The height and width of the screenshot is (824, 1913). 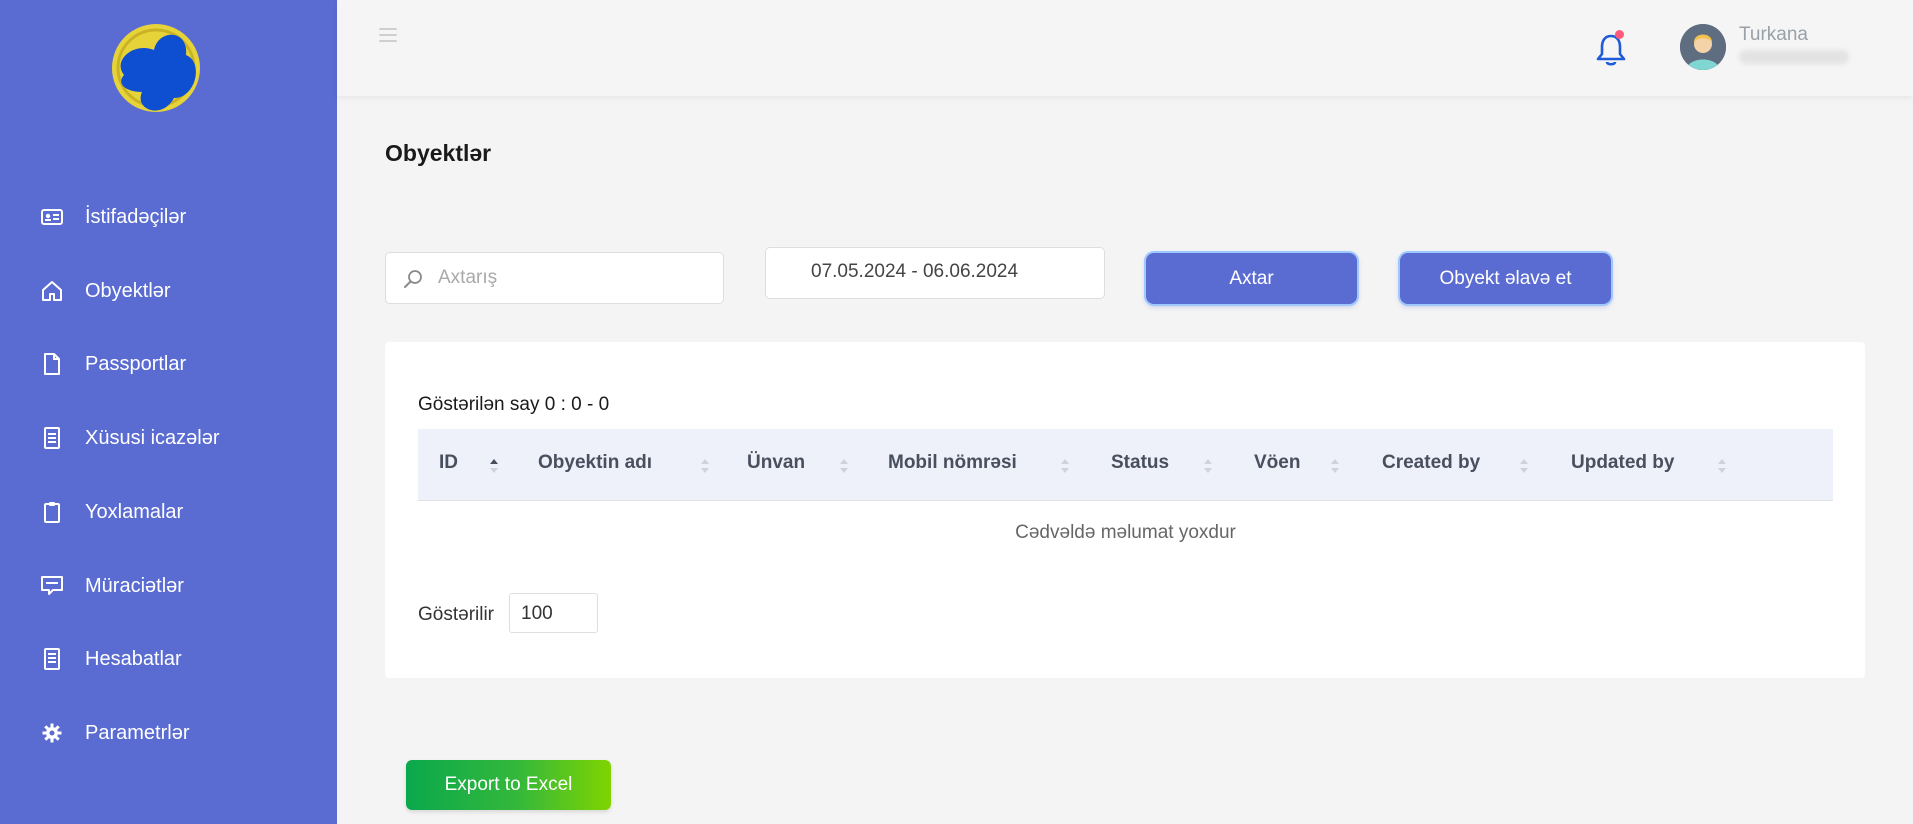 I want to click on document-icon, so click(x=52, y=364).